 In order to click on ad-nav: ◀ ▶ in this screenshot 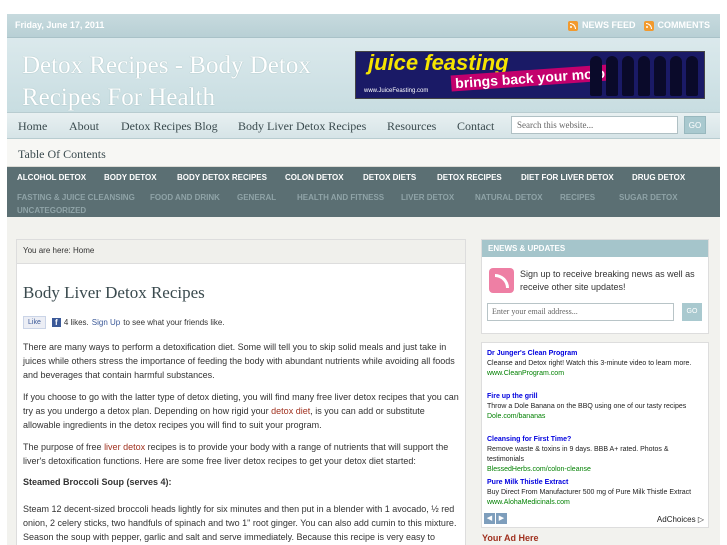, I will do `click(495, 518)`.